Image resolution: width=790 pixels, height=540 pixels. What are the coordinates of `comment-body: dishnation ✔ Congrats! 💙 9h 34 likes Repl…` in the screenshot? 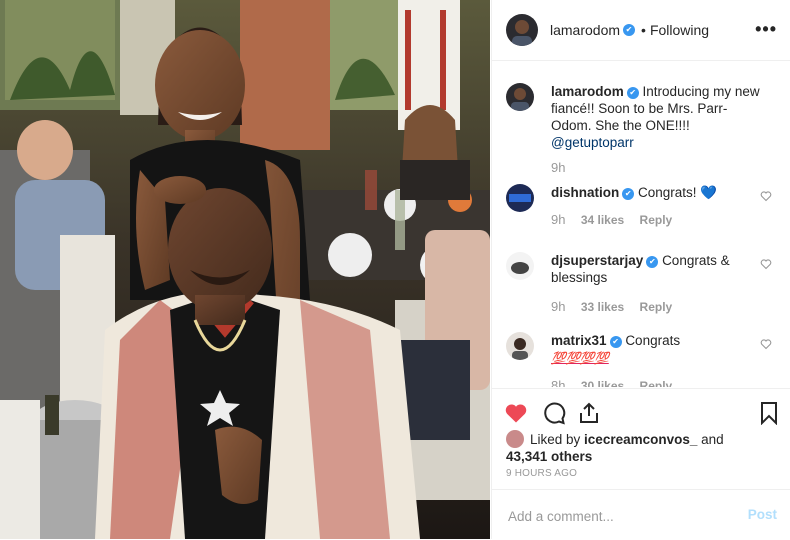 It's located at (656, 206).